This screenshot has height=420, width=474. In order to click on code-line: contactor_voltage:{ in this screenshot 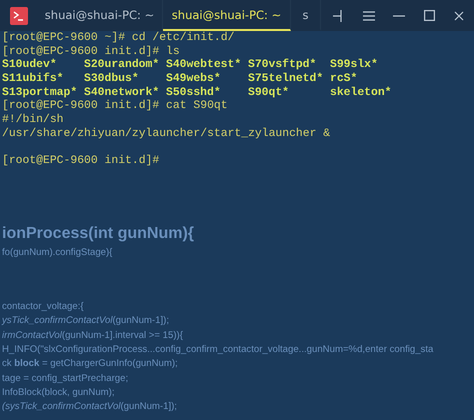, I will do `click(43, 307)`.